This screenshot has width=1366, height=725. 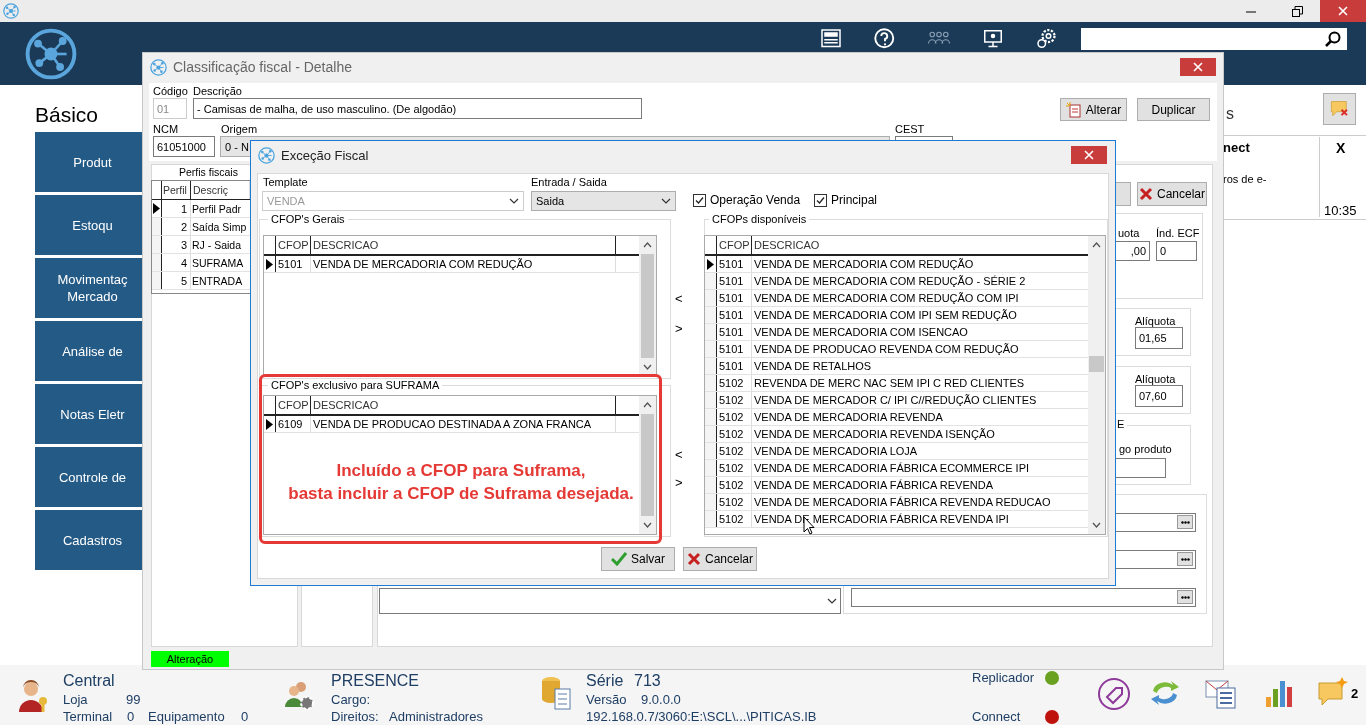 I want to click on field-label: Código, so click(x=170, y=91).